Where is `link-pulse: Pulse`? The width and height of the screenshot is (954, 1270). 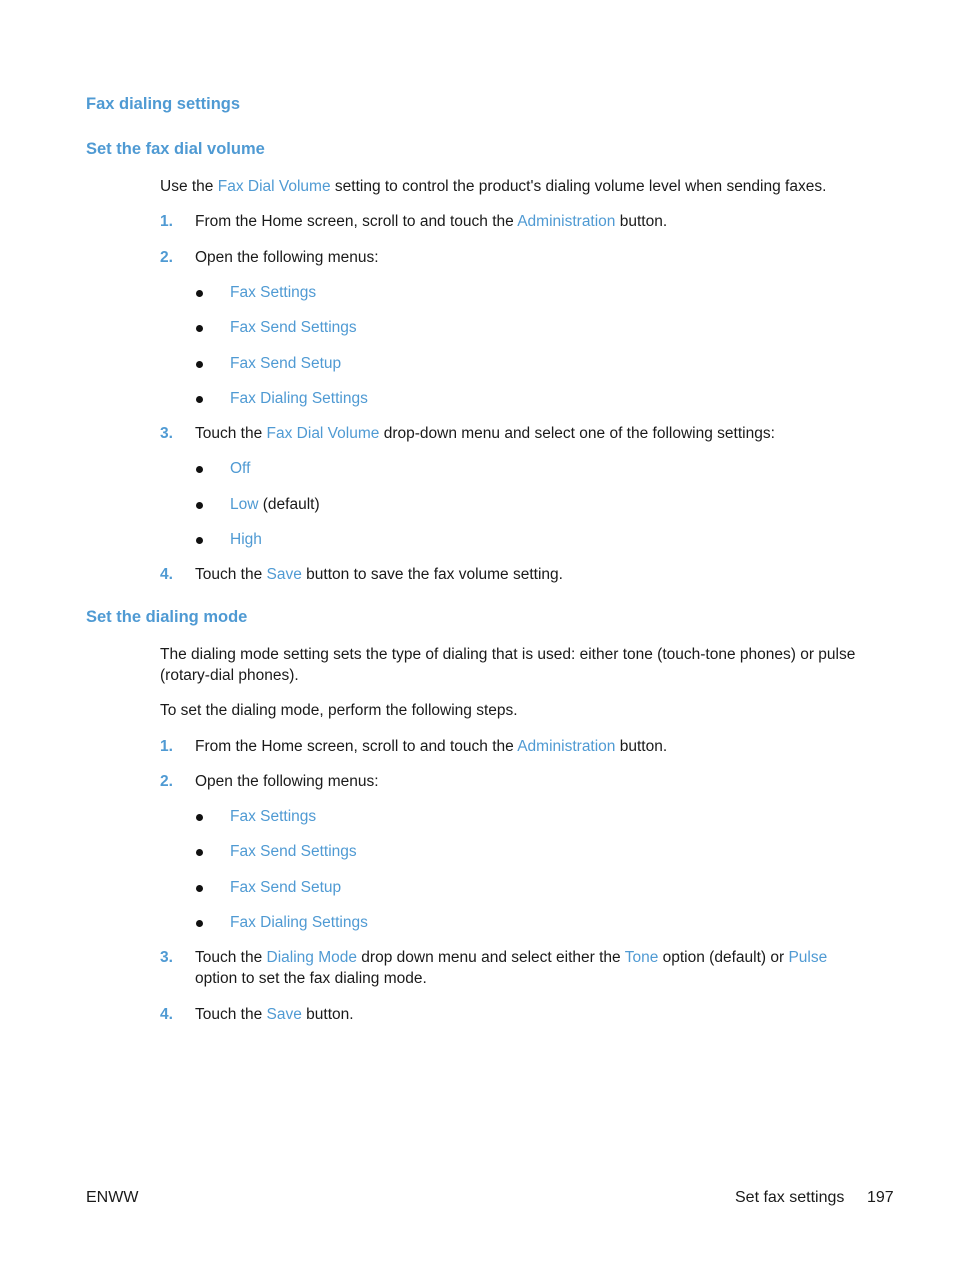
link-pulse: Pulse is located at coordinates (807, 957).